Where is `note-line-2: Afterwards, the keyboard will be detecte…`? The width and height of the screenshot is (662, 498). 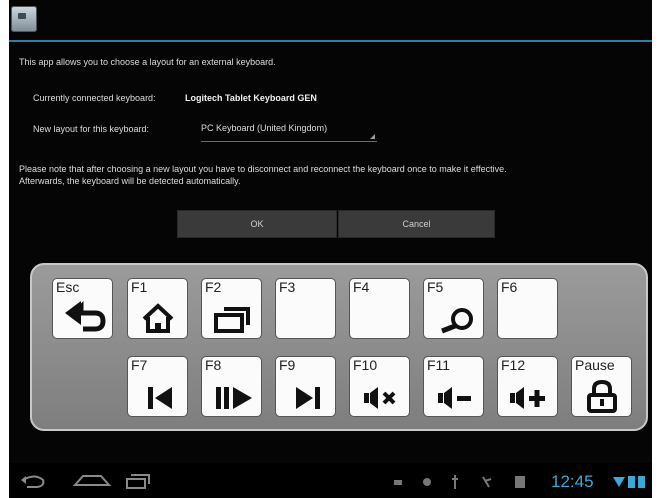
note-line-2: Afterwards, the keyboard will be detecte… is located at coordinates (130, 181).